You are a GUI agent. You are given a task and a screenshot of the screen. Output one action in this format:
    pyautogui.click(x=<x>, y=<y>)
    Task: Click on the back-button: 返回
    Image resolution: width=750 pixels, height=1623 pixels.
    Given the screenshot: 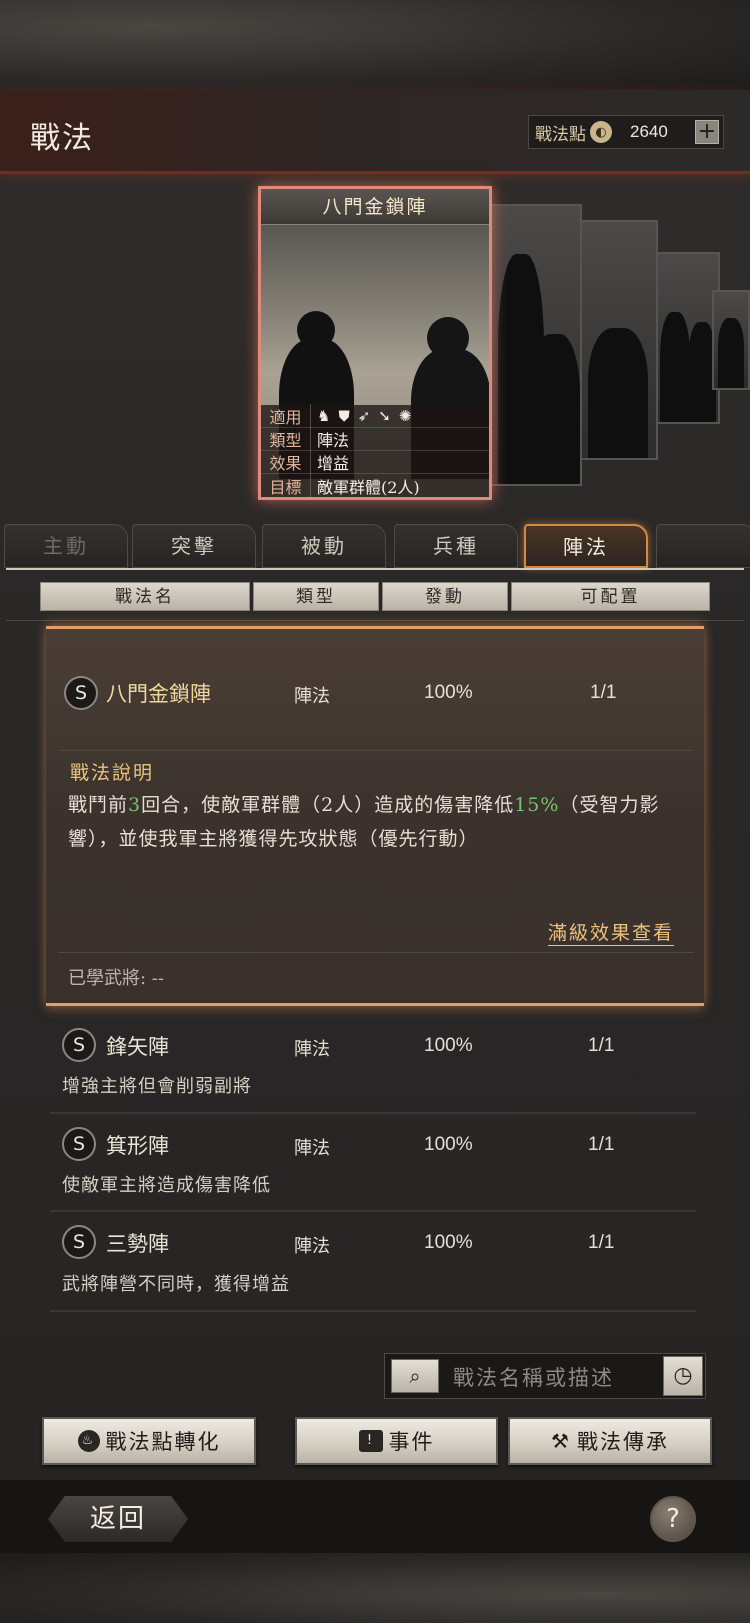 What is the action you would take?
    pyautogui.click(x=118, y=1519)
    